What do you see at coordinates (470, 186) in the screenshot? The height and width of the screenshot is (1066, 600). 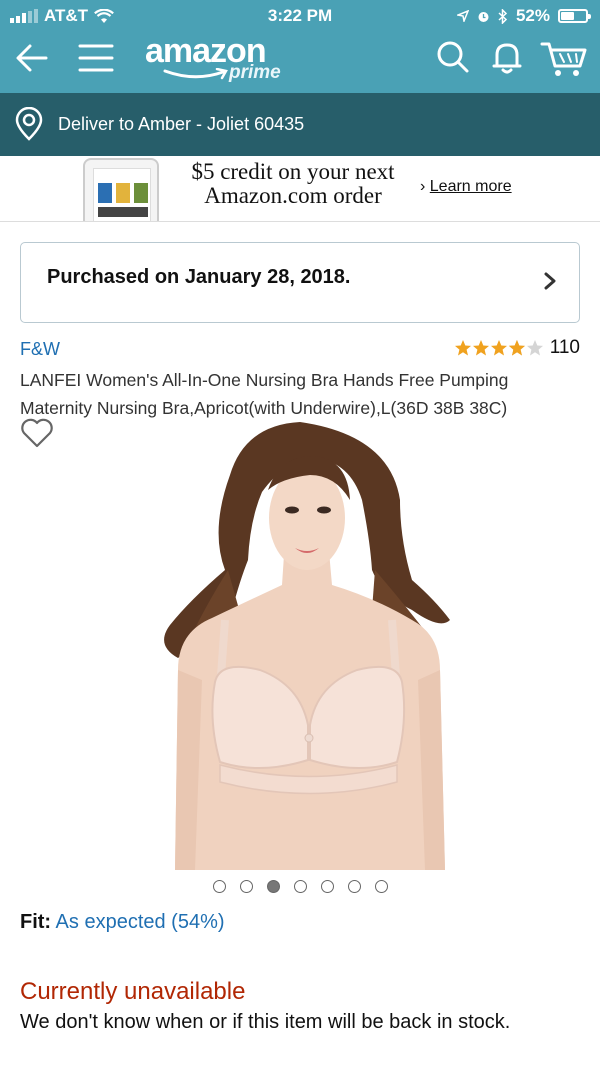 I see `learn-more-label: Learn more` at bounding box center [470, 186].